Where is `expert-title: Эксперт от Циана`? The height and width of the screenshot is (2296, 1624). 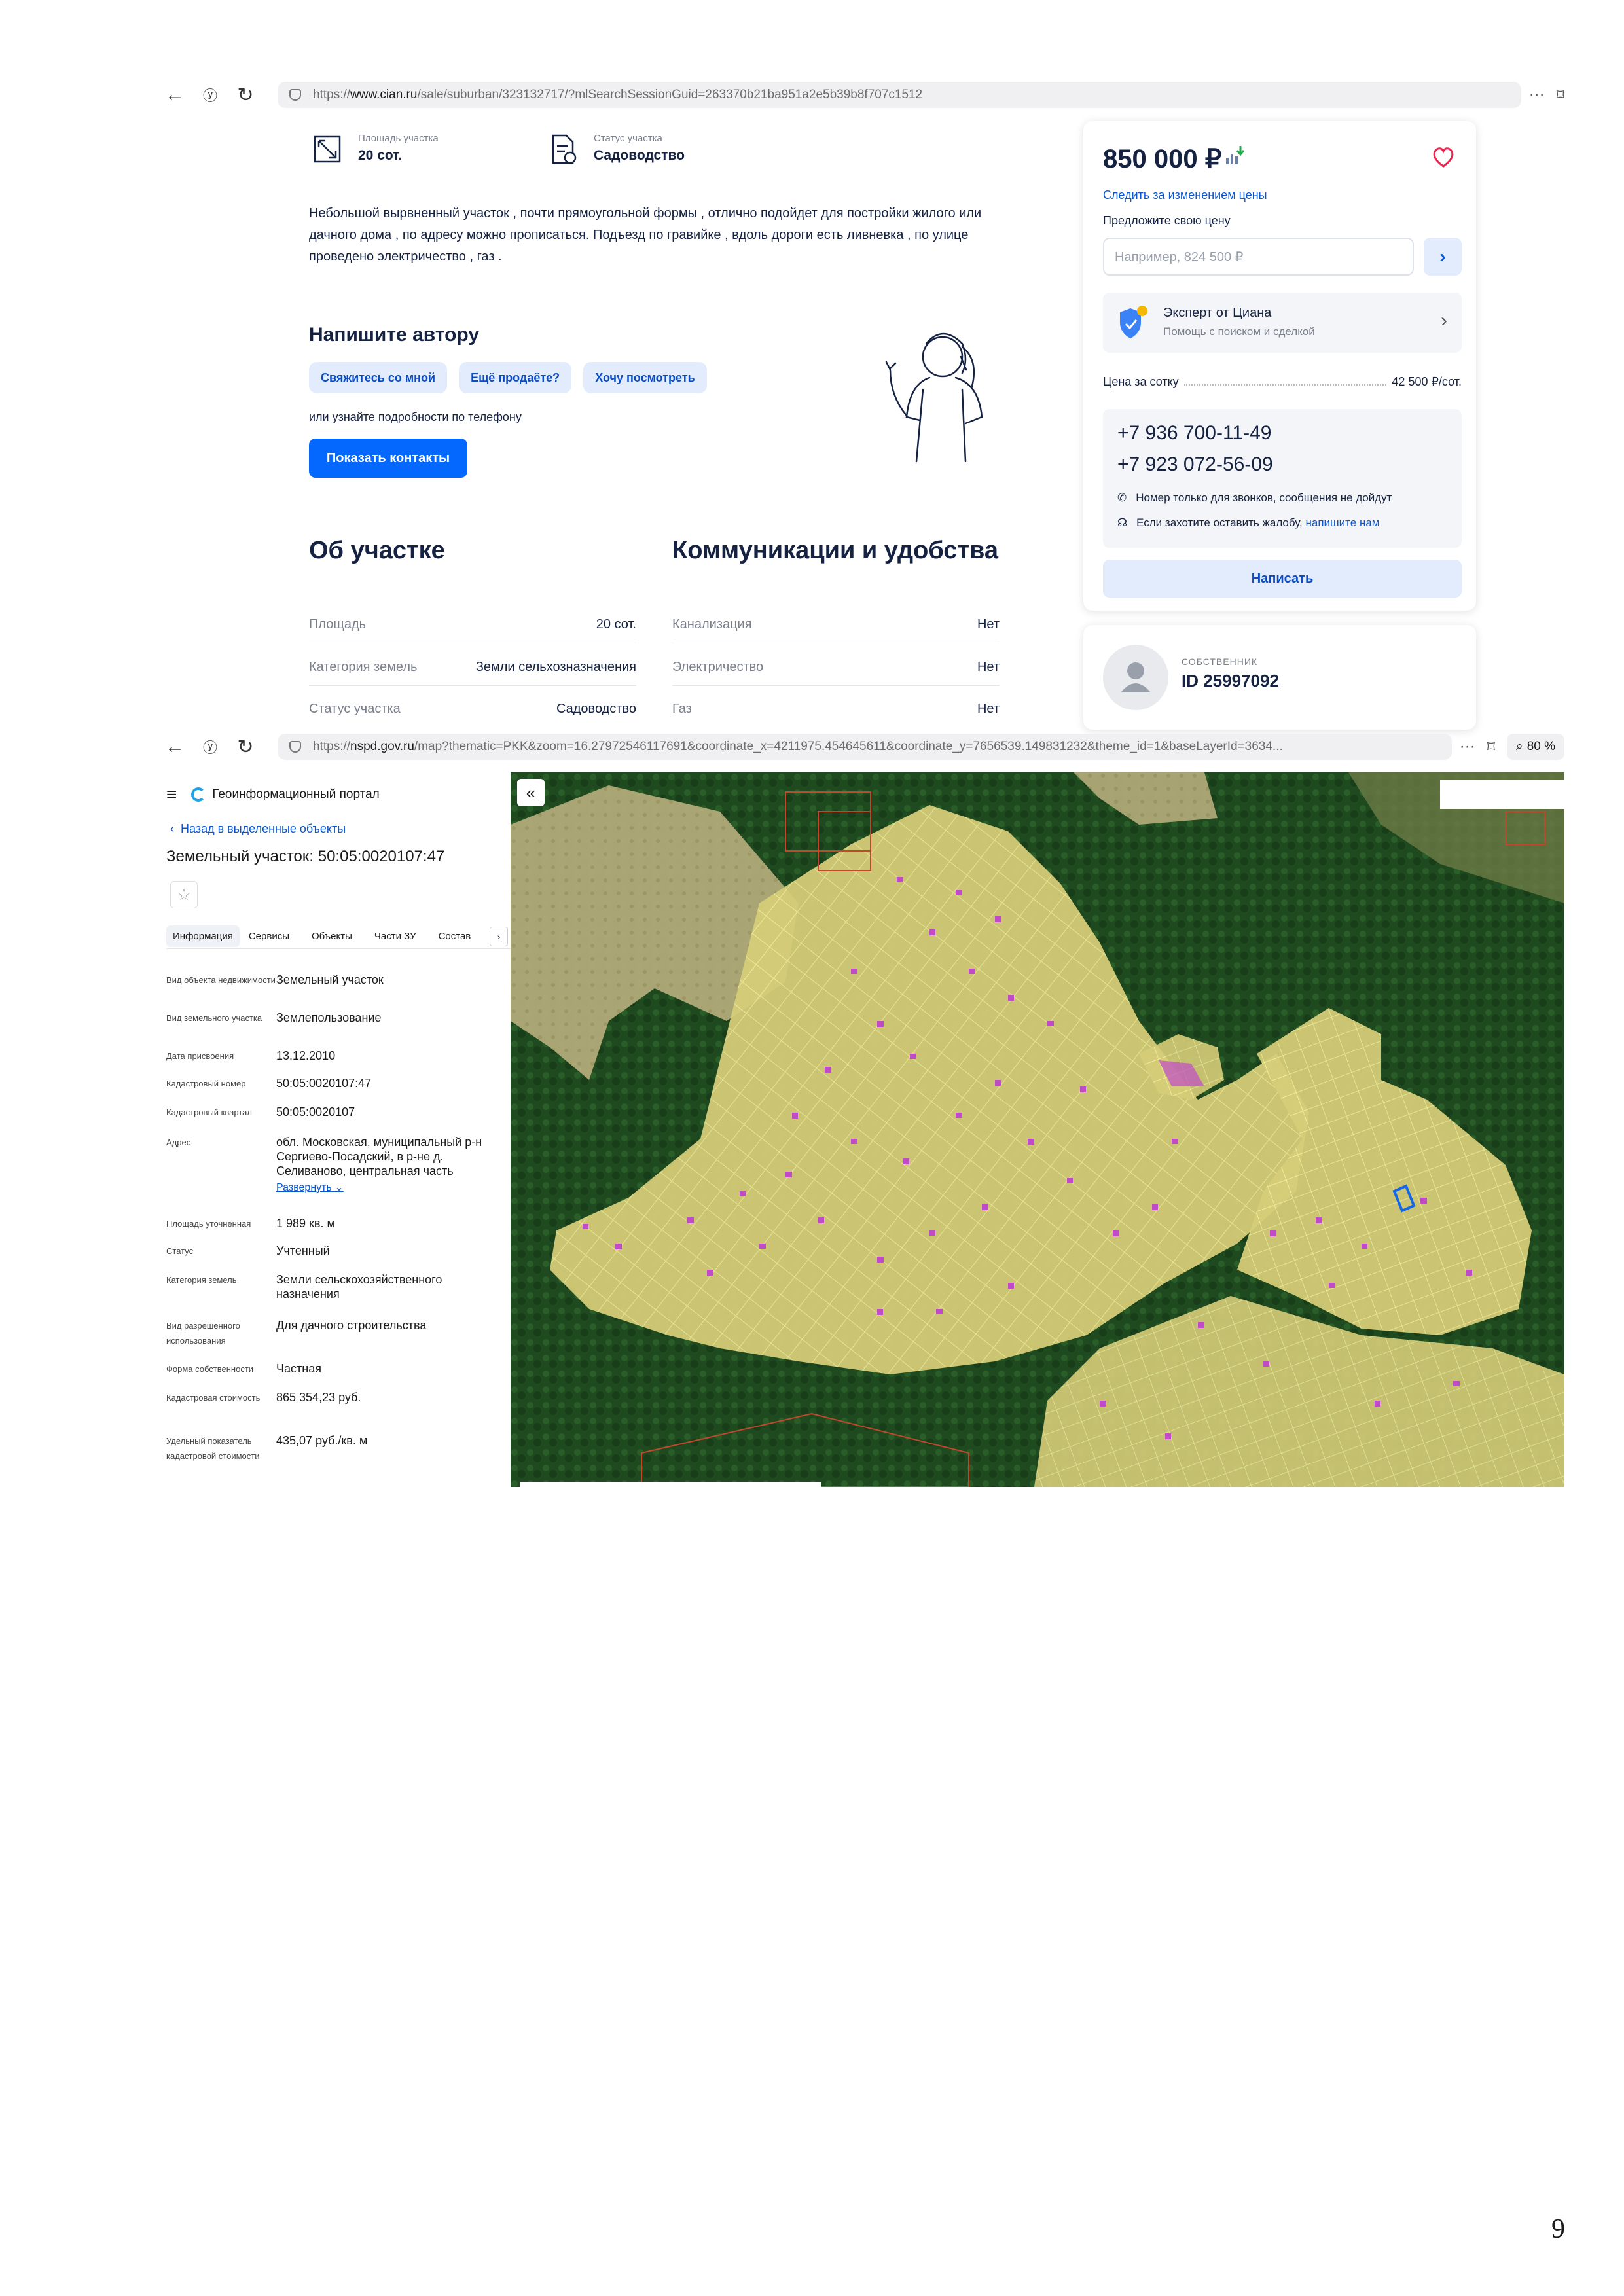
expert-title: Эксперт от Циана is located at coordinates (1217, 313).